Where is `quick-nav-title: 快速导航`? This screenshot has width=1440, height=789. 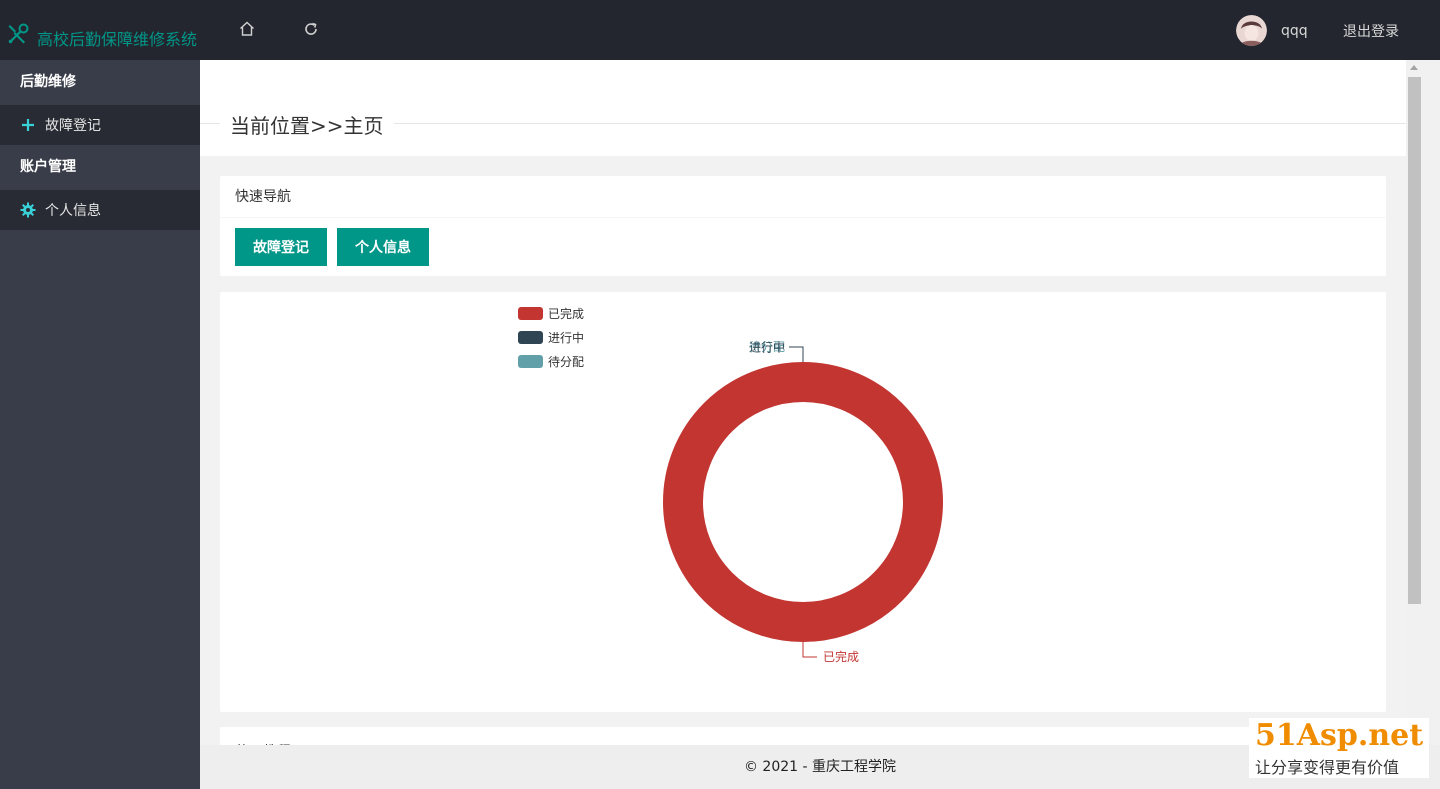 quick-nav-title: 快速导航 is located at coordinates (803, 197).